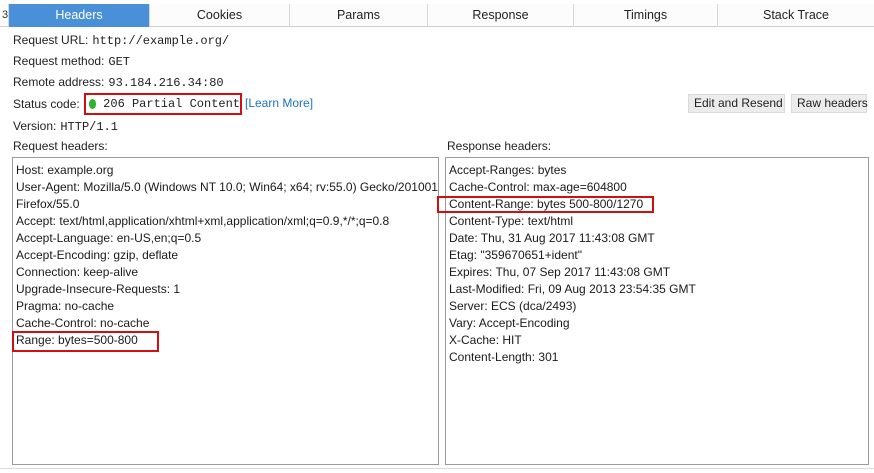 The width and height of the screenshot is (874, 473). What do you see at coordinates (736, 103) in the screenshot?
I see `edit-and-resend-button: Edit and Resend` at bounding box center [736, 103].